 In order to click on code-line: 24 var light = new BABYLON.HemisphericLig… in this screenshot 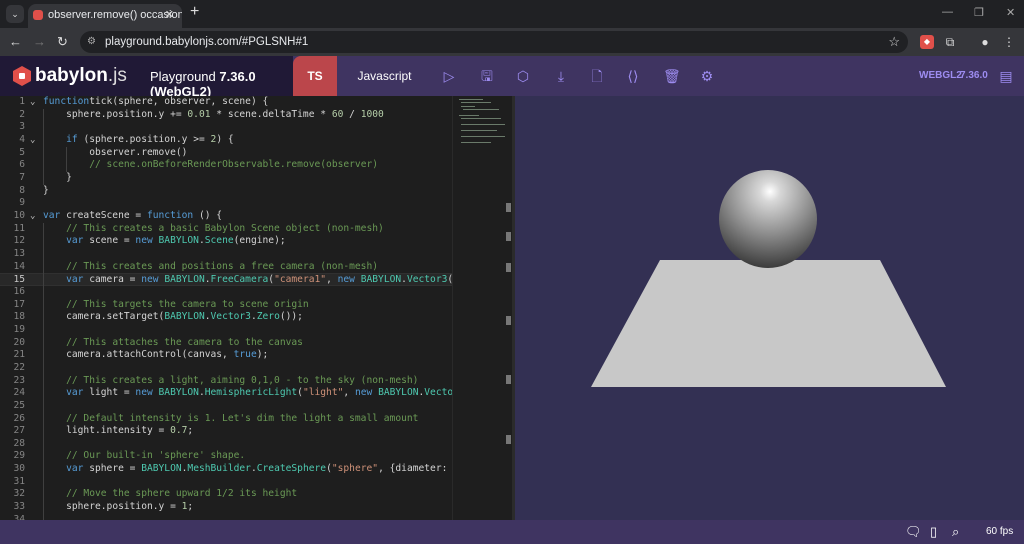, I will do `click(226, 393)`.